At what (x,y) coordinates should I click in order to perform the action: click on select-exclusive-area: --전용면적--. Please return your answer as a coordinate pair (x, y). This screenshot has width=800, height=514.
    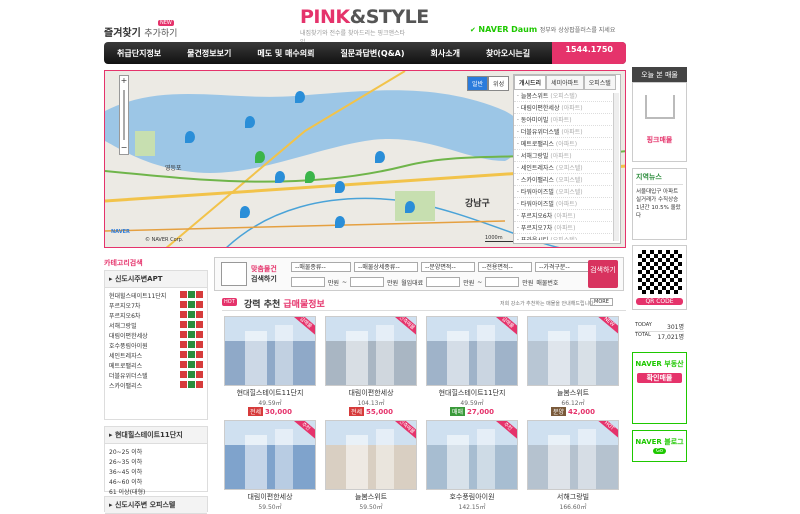
    Looking at the image, I should click on (505, 267).